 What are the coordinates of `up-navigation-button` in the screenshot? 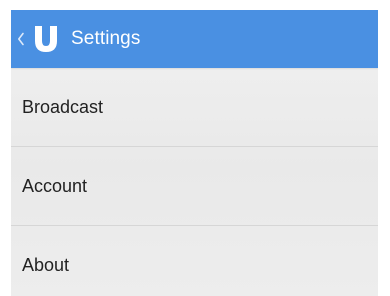 It's located at (36, 39).